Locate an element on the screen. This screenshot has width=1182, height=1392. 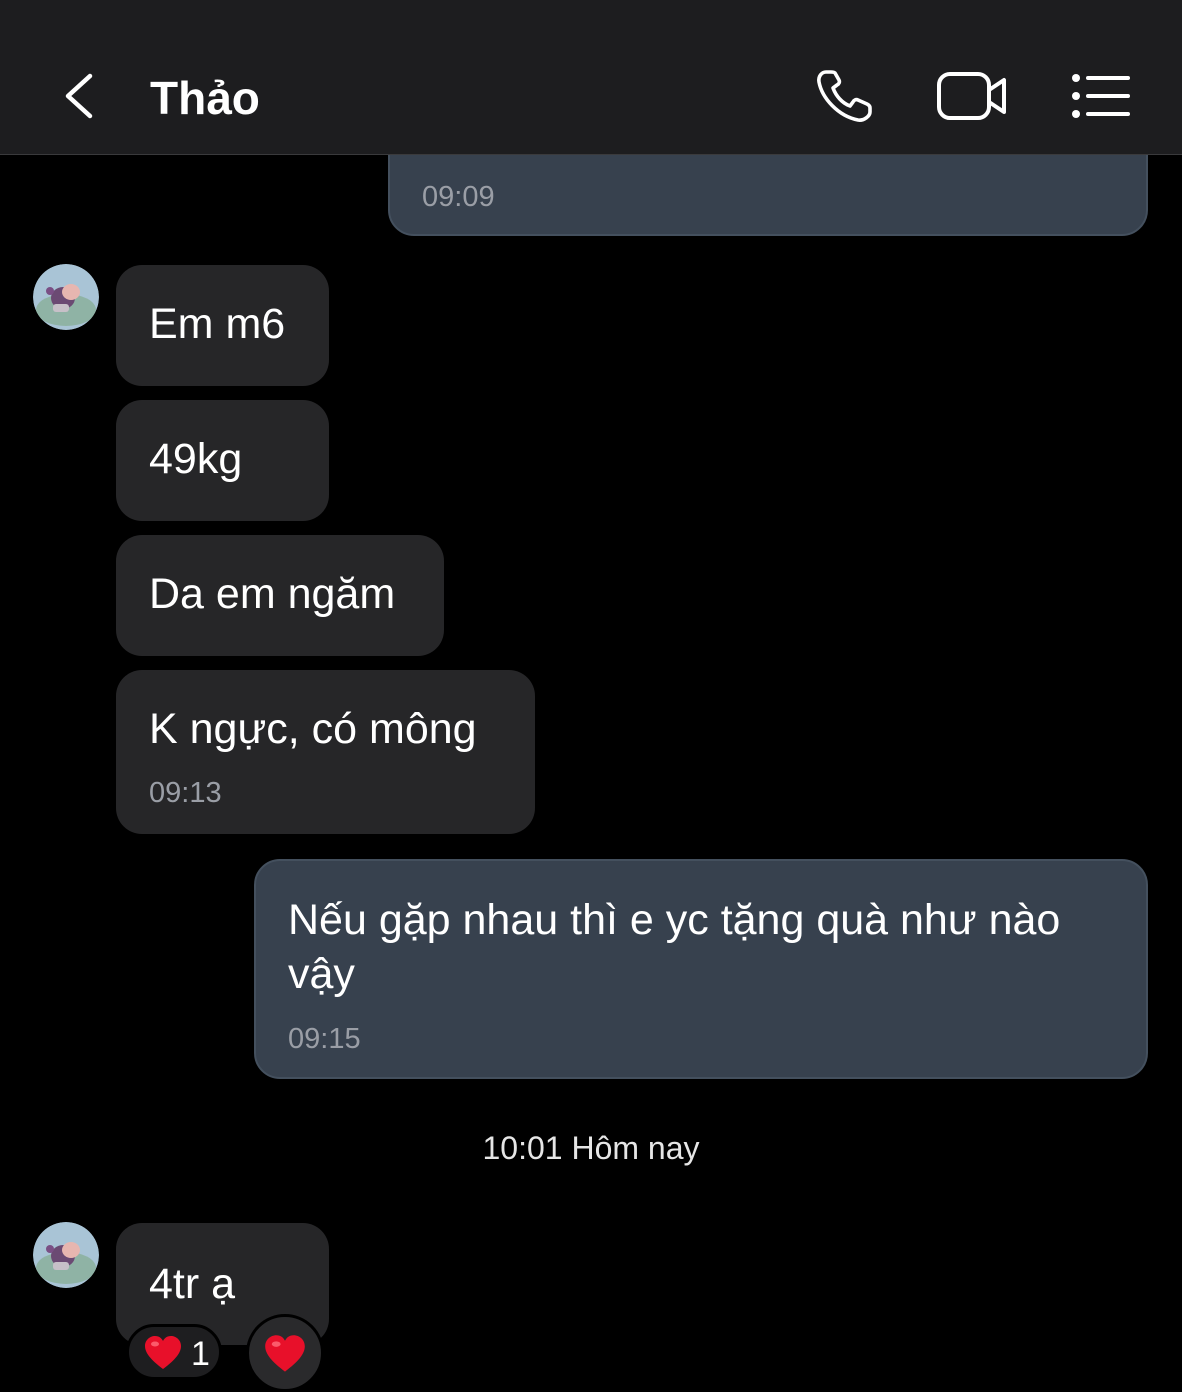
menu-button is located at coordinates (1100, 96).